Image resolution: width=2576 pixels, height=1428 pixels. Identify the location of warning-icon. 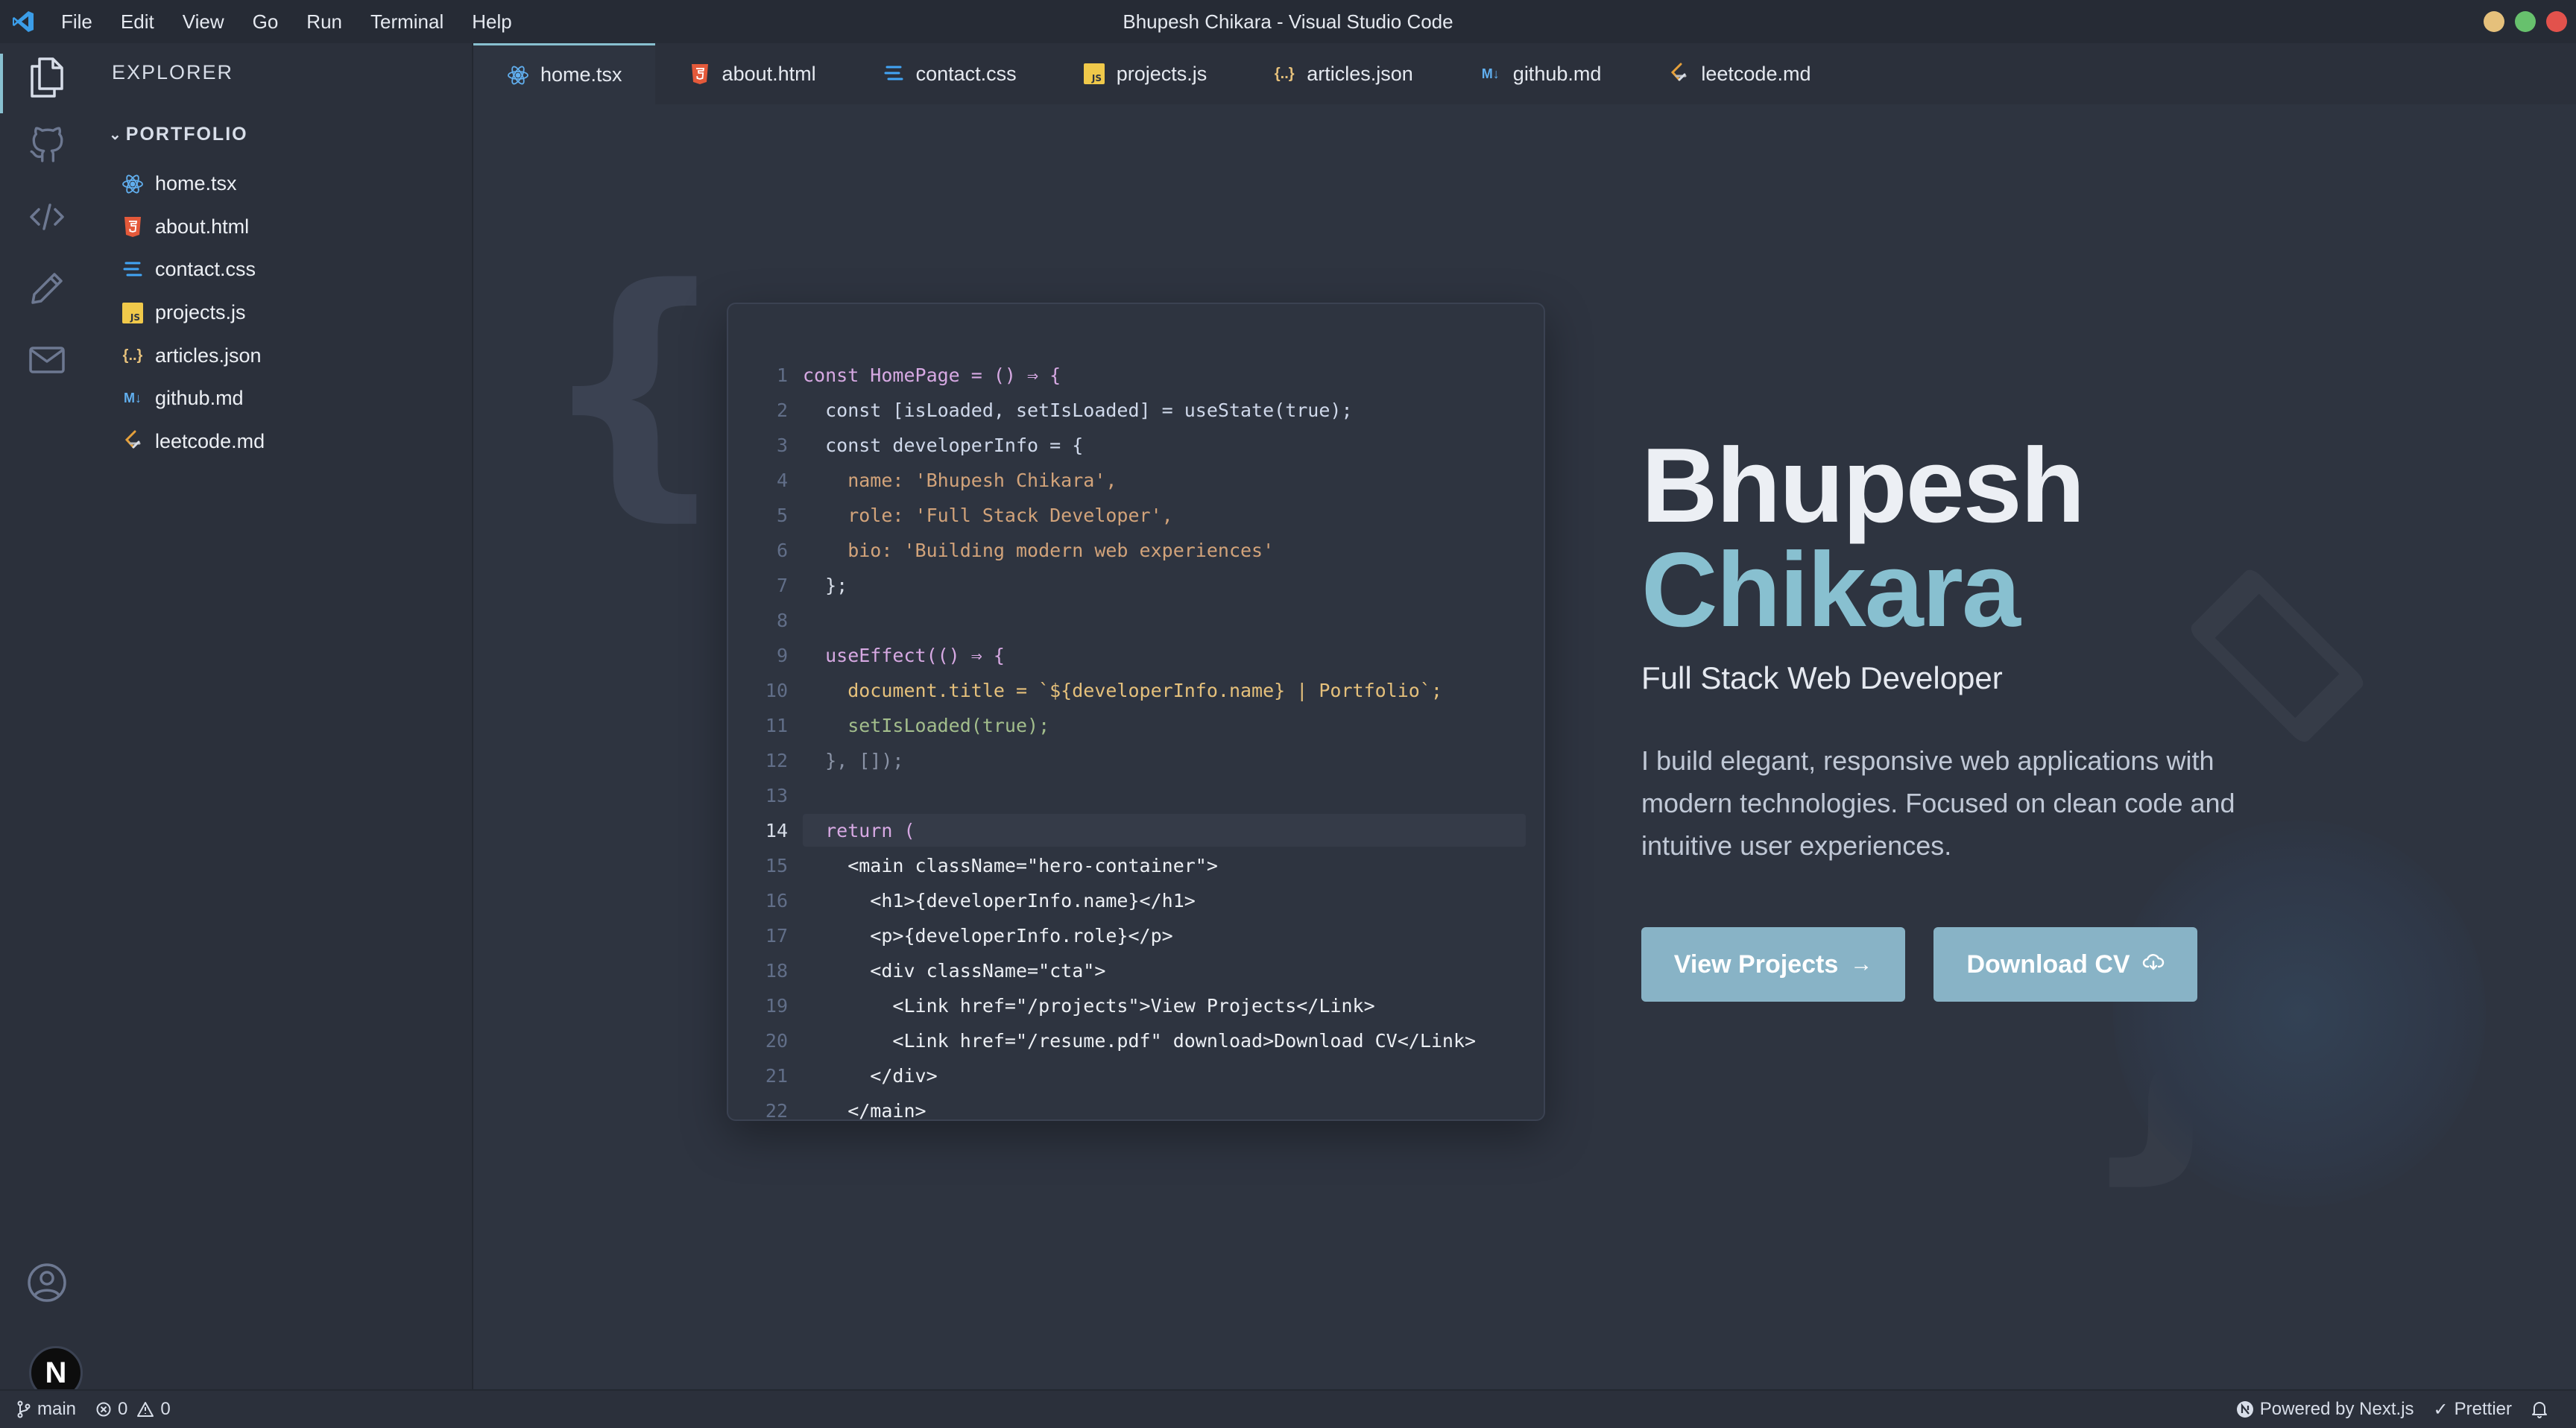
(145, 1409).